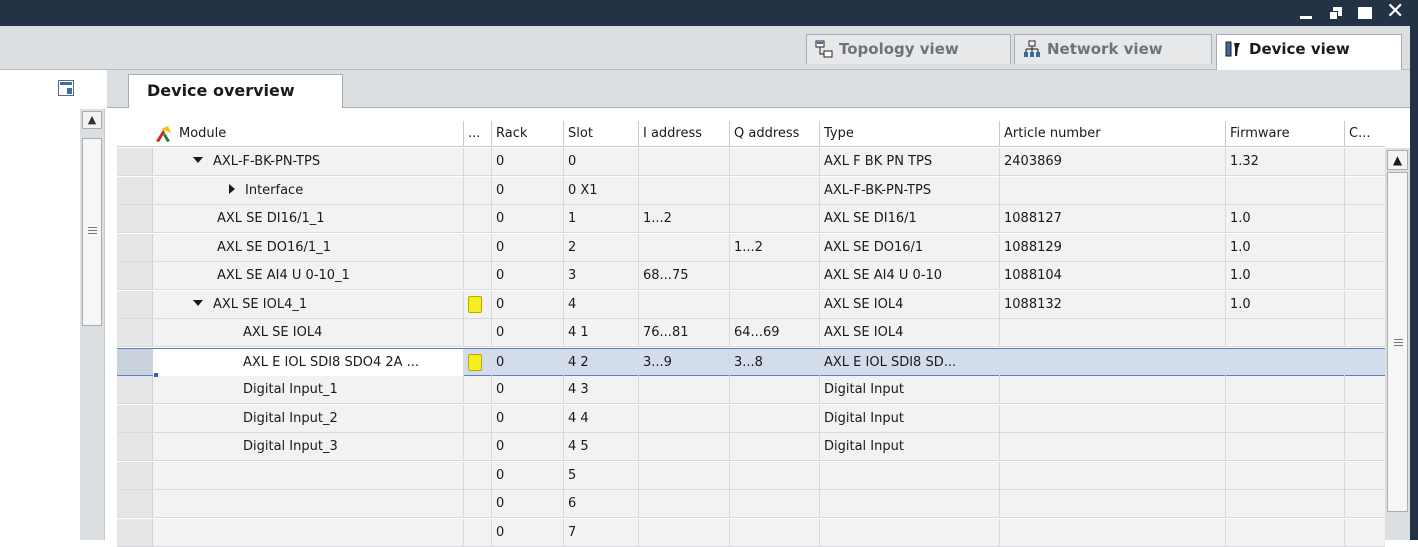 This screenshot has width=1418, height=547. I want to click on tab-device-view: Device view, so click(1309, 52).